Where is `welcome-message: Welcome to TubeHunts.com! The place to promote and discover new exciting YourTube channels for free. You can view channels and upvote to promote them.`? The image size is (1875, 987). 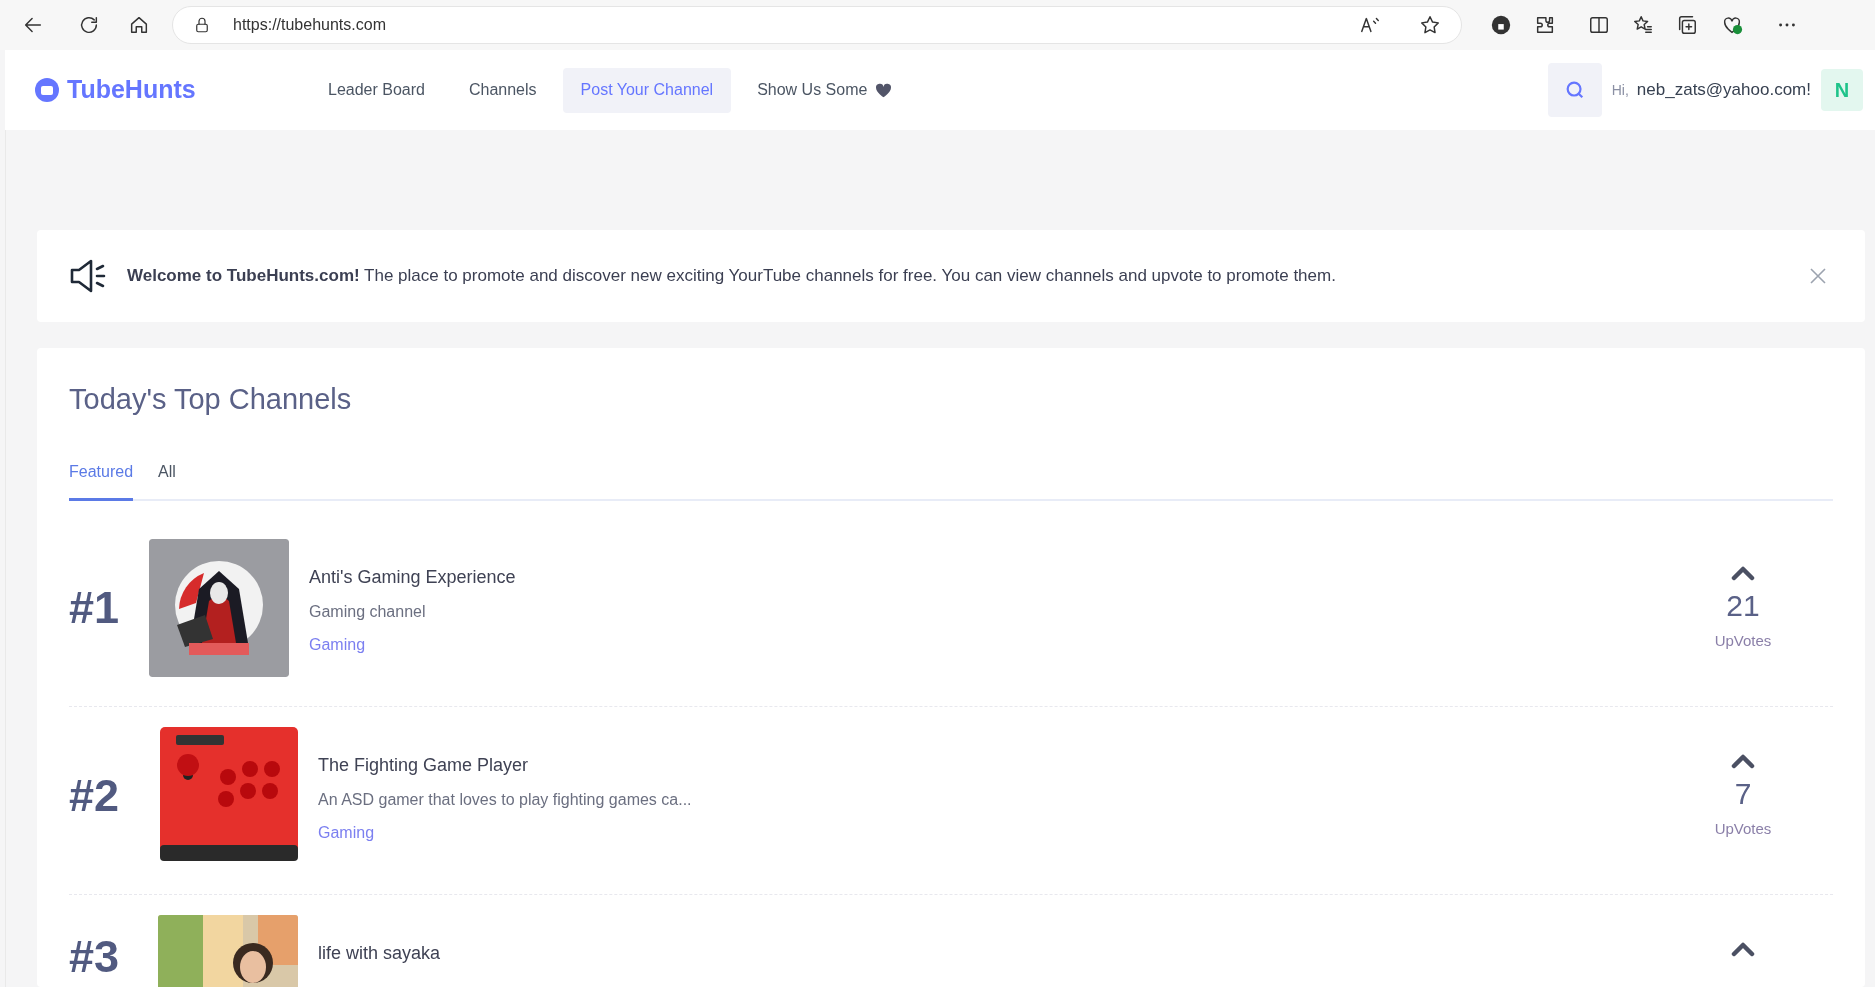 welcome-message: Welcome to TubeHunts.com! The place to promote and discover new exciting YourTube channels for free. You can view channels and upvote to promote them. is located at coordinates (732, 276).